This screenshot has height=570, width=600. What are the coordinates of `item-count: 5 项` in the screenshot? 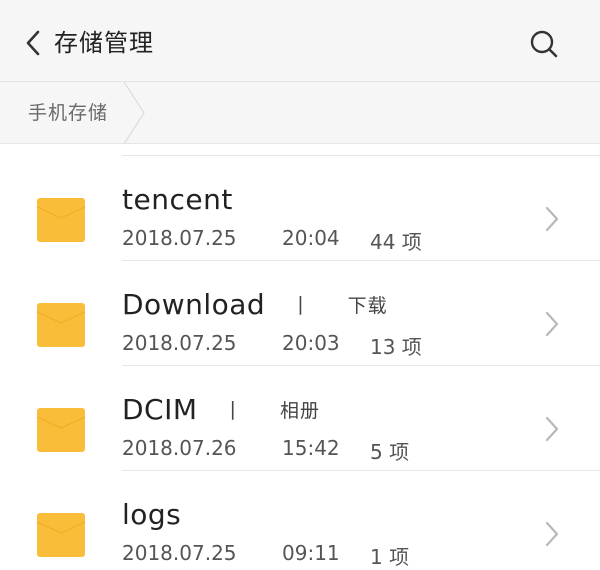 It's located at (390, 452).